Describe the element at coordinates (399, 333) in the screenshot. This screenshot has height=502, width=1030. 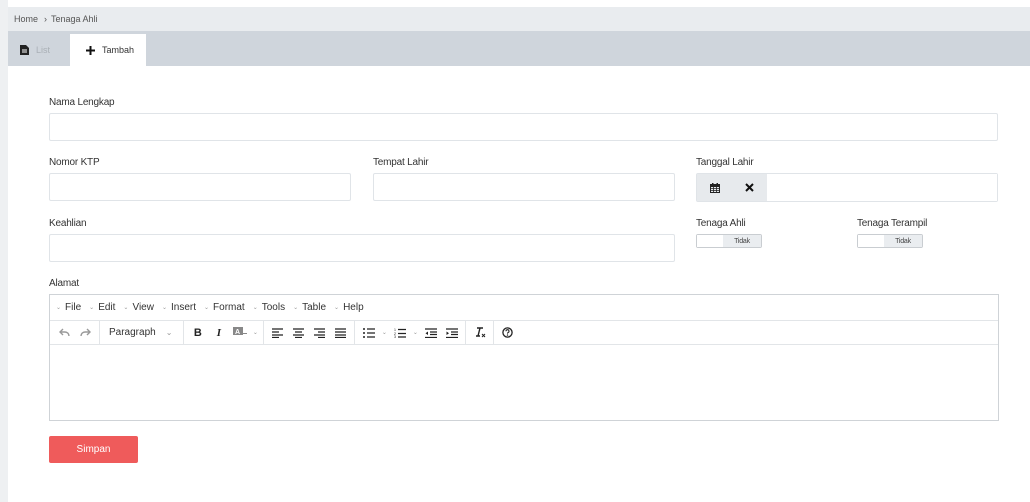
I see `numbered-list-icon: 123` at that location.